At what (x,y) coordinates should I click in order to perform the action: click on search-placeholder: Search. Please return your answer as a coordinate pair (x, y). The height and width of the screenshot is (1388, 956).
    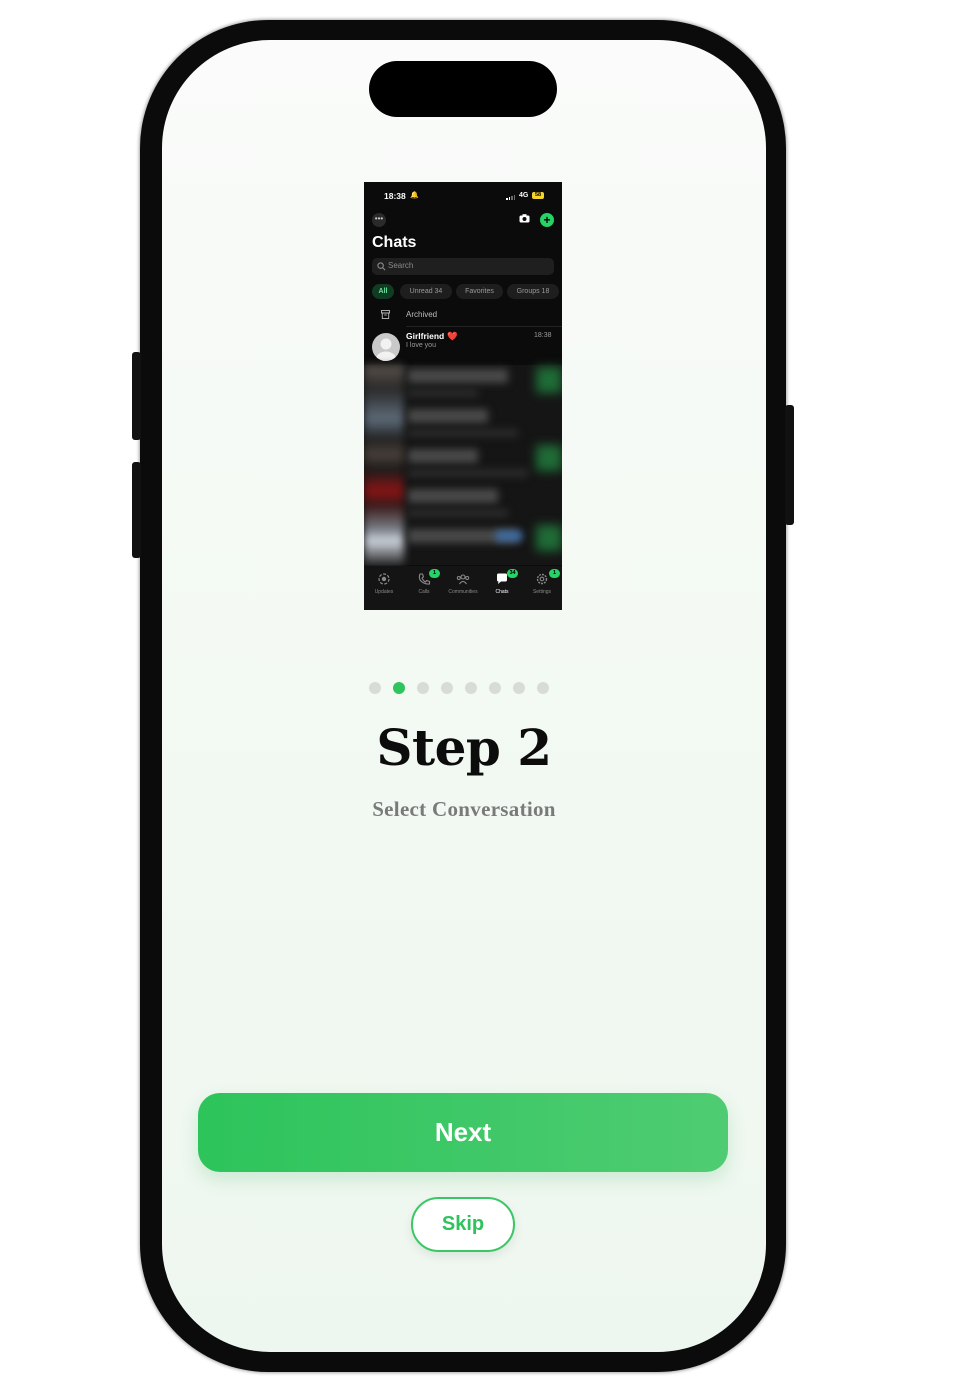
    Looking at the image, I should click on (401, 265).